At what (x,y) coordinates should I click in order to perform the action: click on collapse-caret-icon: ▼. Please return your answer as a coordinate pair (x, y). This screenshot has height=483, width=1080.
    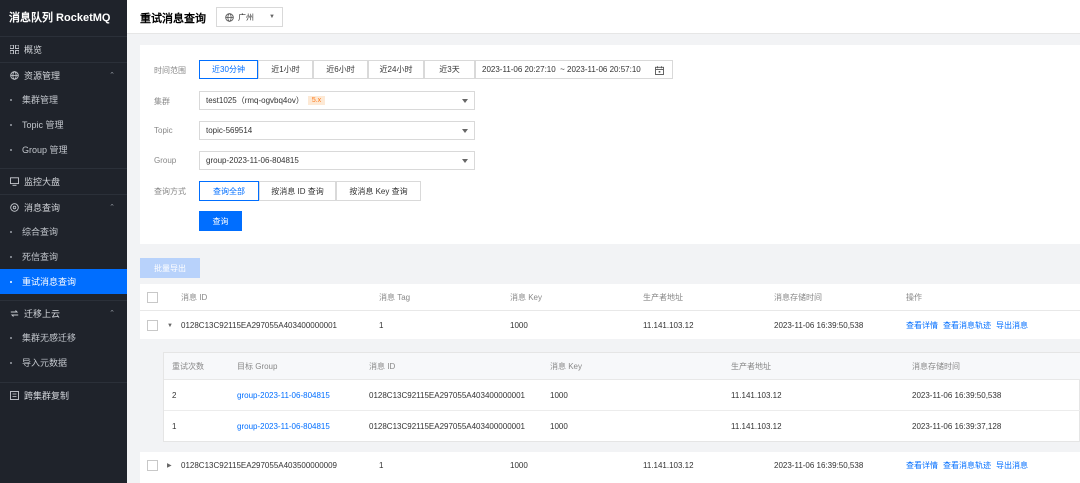
    Looking at the image, I should click on (170, 325).